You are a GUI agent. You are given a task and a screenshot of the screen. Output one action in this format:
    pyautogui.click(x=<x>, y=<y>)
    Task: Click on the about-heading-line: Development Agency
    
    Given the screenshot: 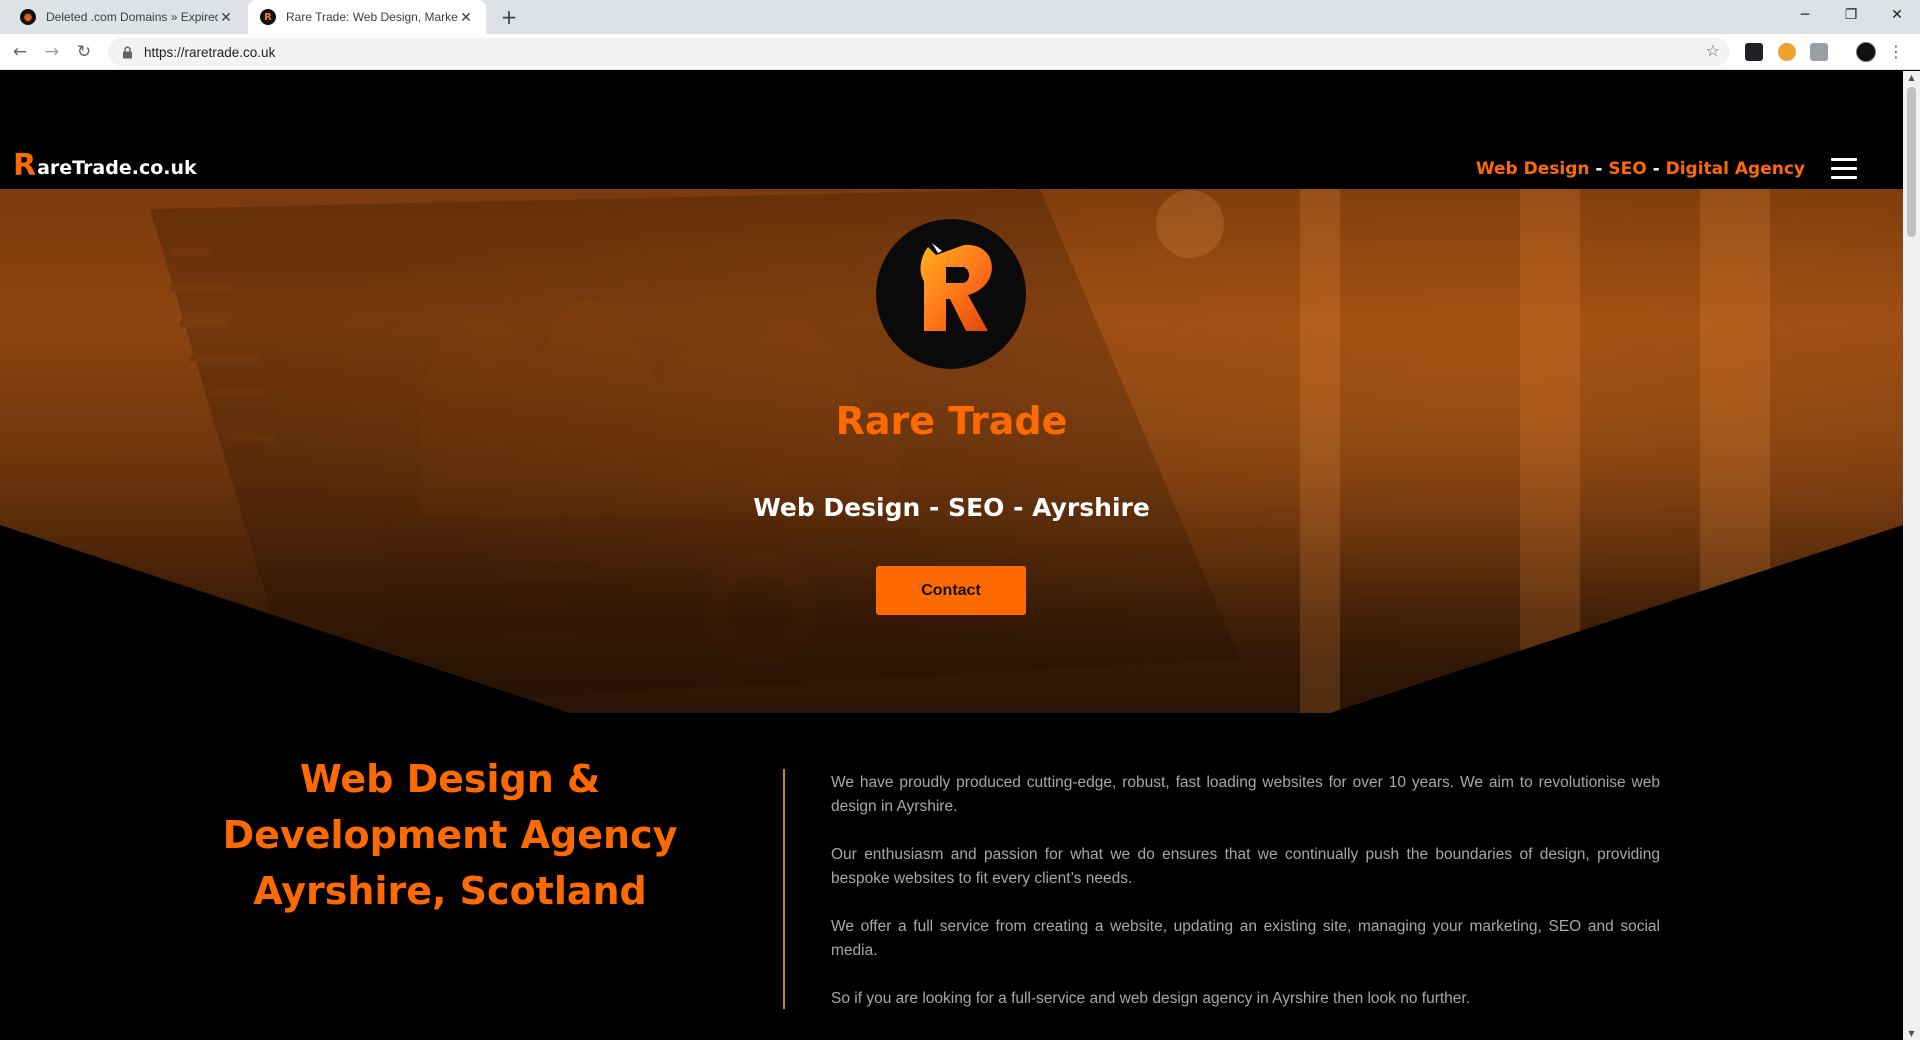 What is the action you would take?
    pyautogui.click(x=450, y=835)
    